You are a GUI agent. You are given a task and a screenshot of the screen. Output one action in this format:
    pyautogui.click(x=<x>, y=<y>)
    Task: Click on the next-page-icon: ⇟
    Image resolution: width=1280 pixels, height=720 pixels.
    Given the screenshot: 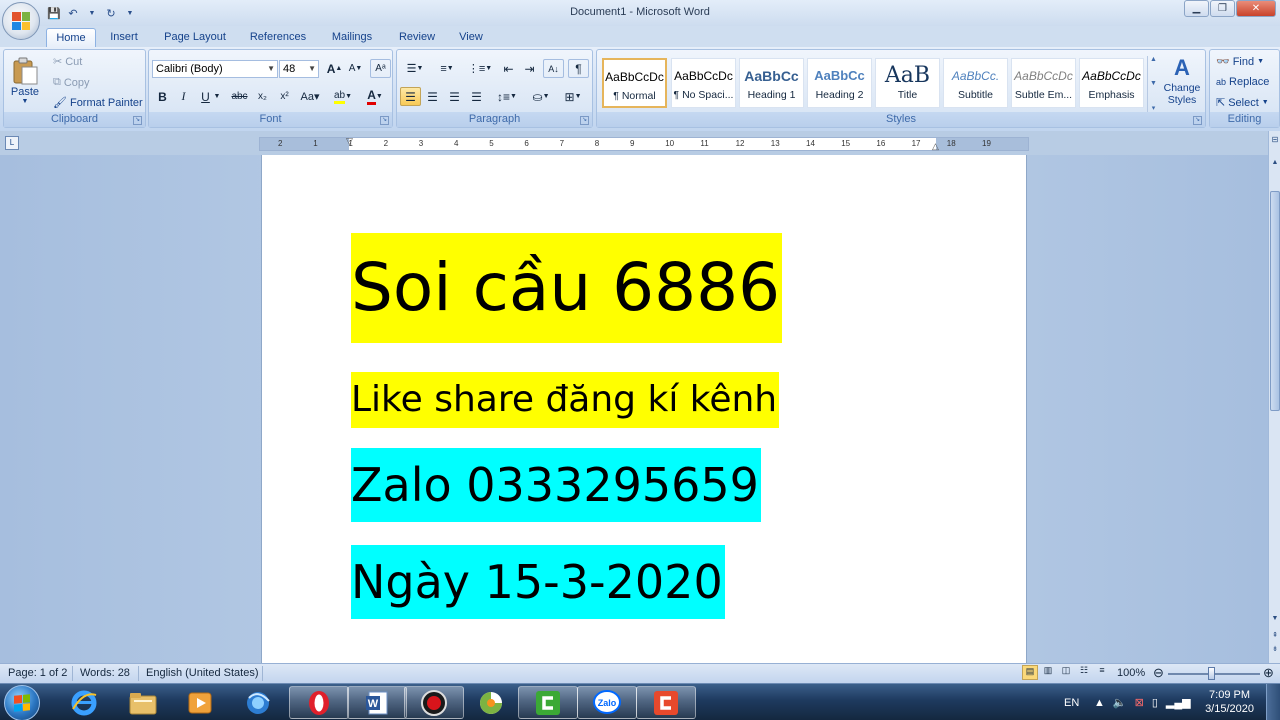 What is the action you would take?
    pyautogui.click(x=1275, y=651)
    